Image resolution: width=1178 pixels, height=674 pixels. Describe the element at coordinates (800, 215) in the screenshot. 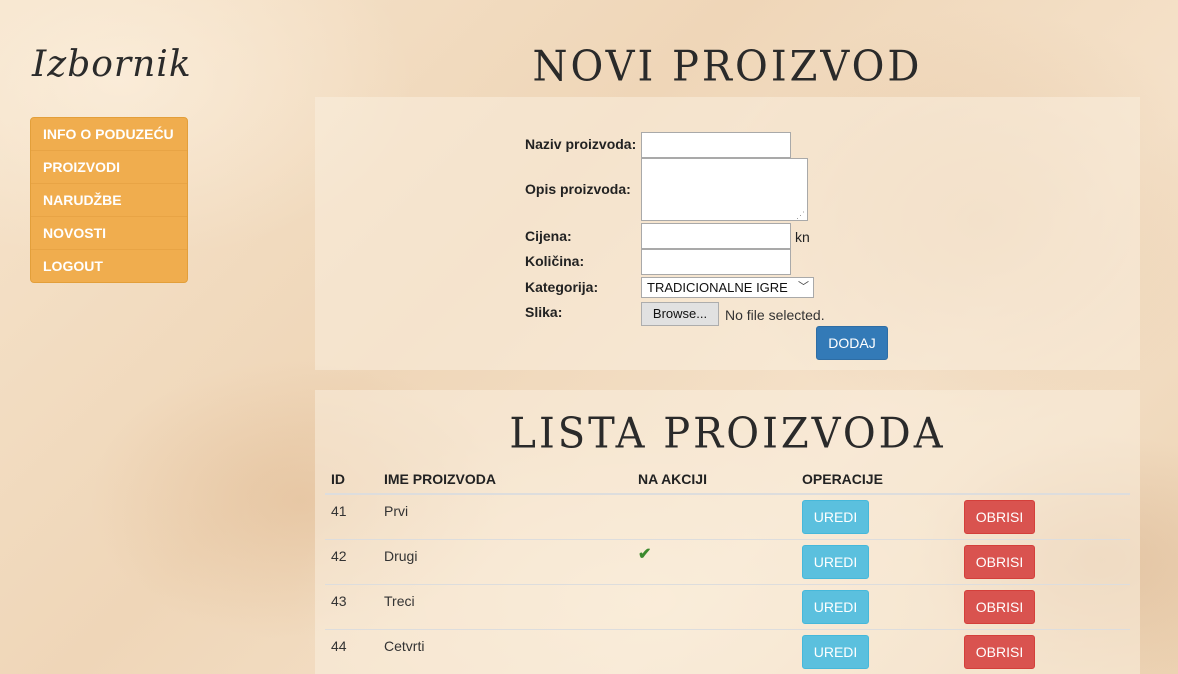

I see `resize-grip-icon: ⋰` at that location.